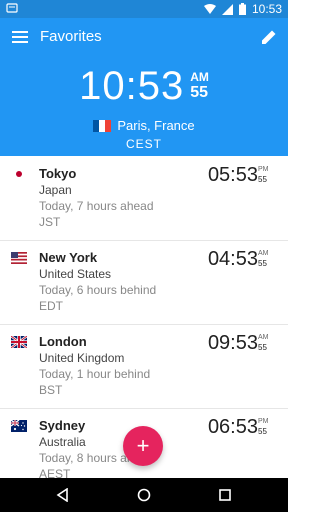  What do you see at coordinates (51, 306) in the screenshot?
I see `timezone-abbr: EDT` at bounding box center [51, 306].